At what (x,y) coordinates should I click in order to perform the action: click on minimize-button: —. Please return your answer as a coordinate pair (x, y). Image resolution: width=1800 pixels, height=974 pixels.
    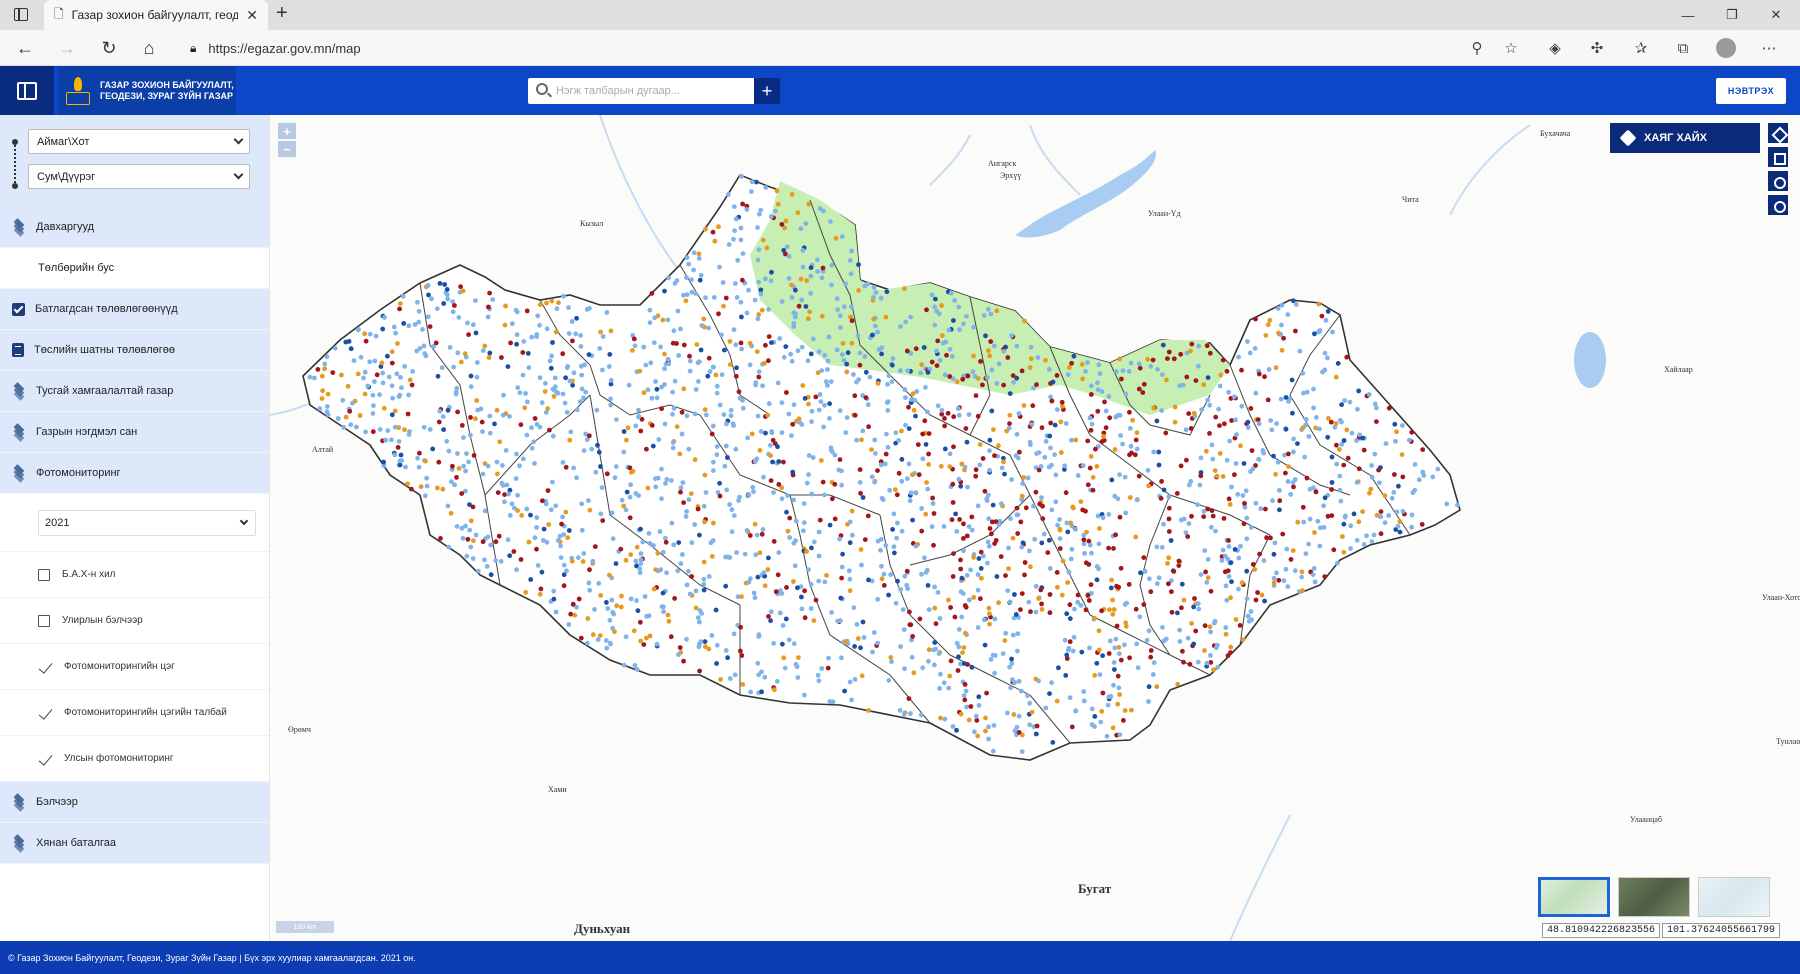
    Looking at the image, I should click on (1688, 15).